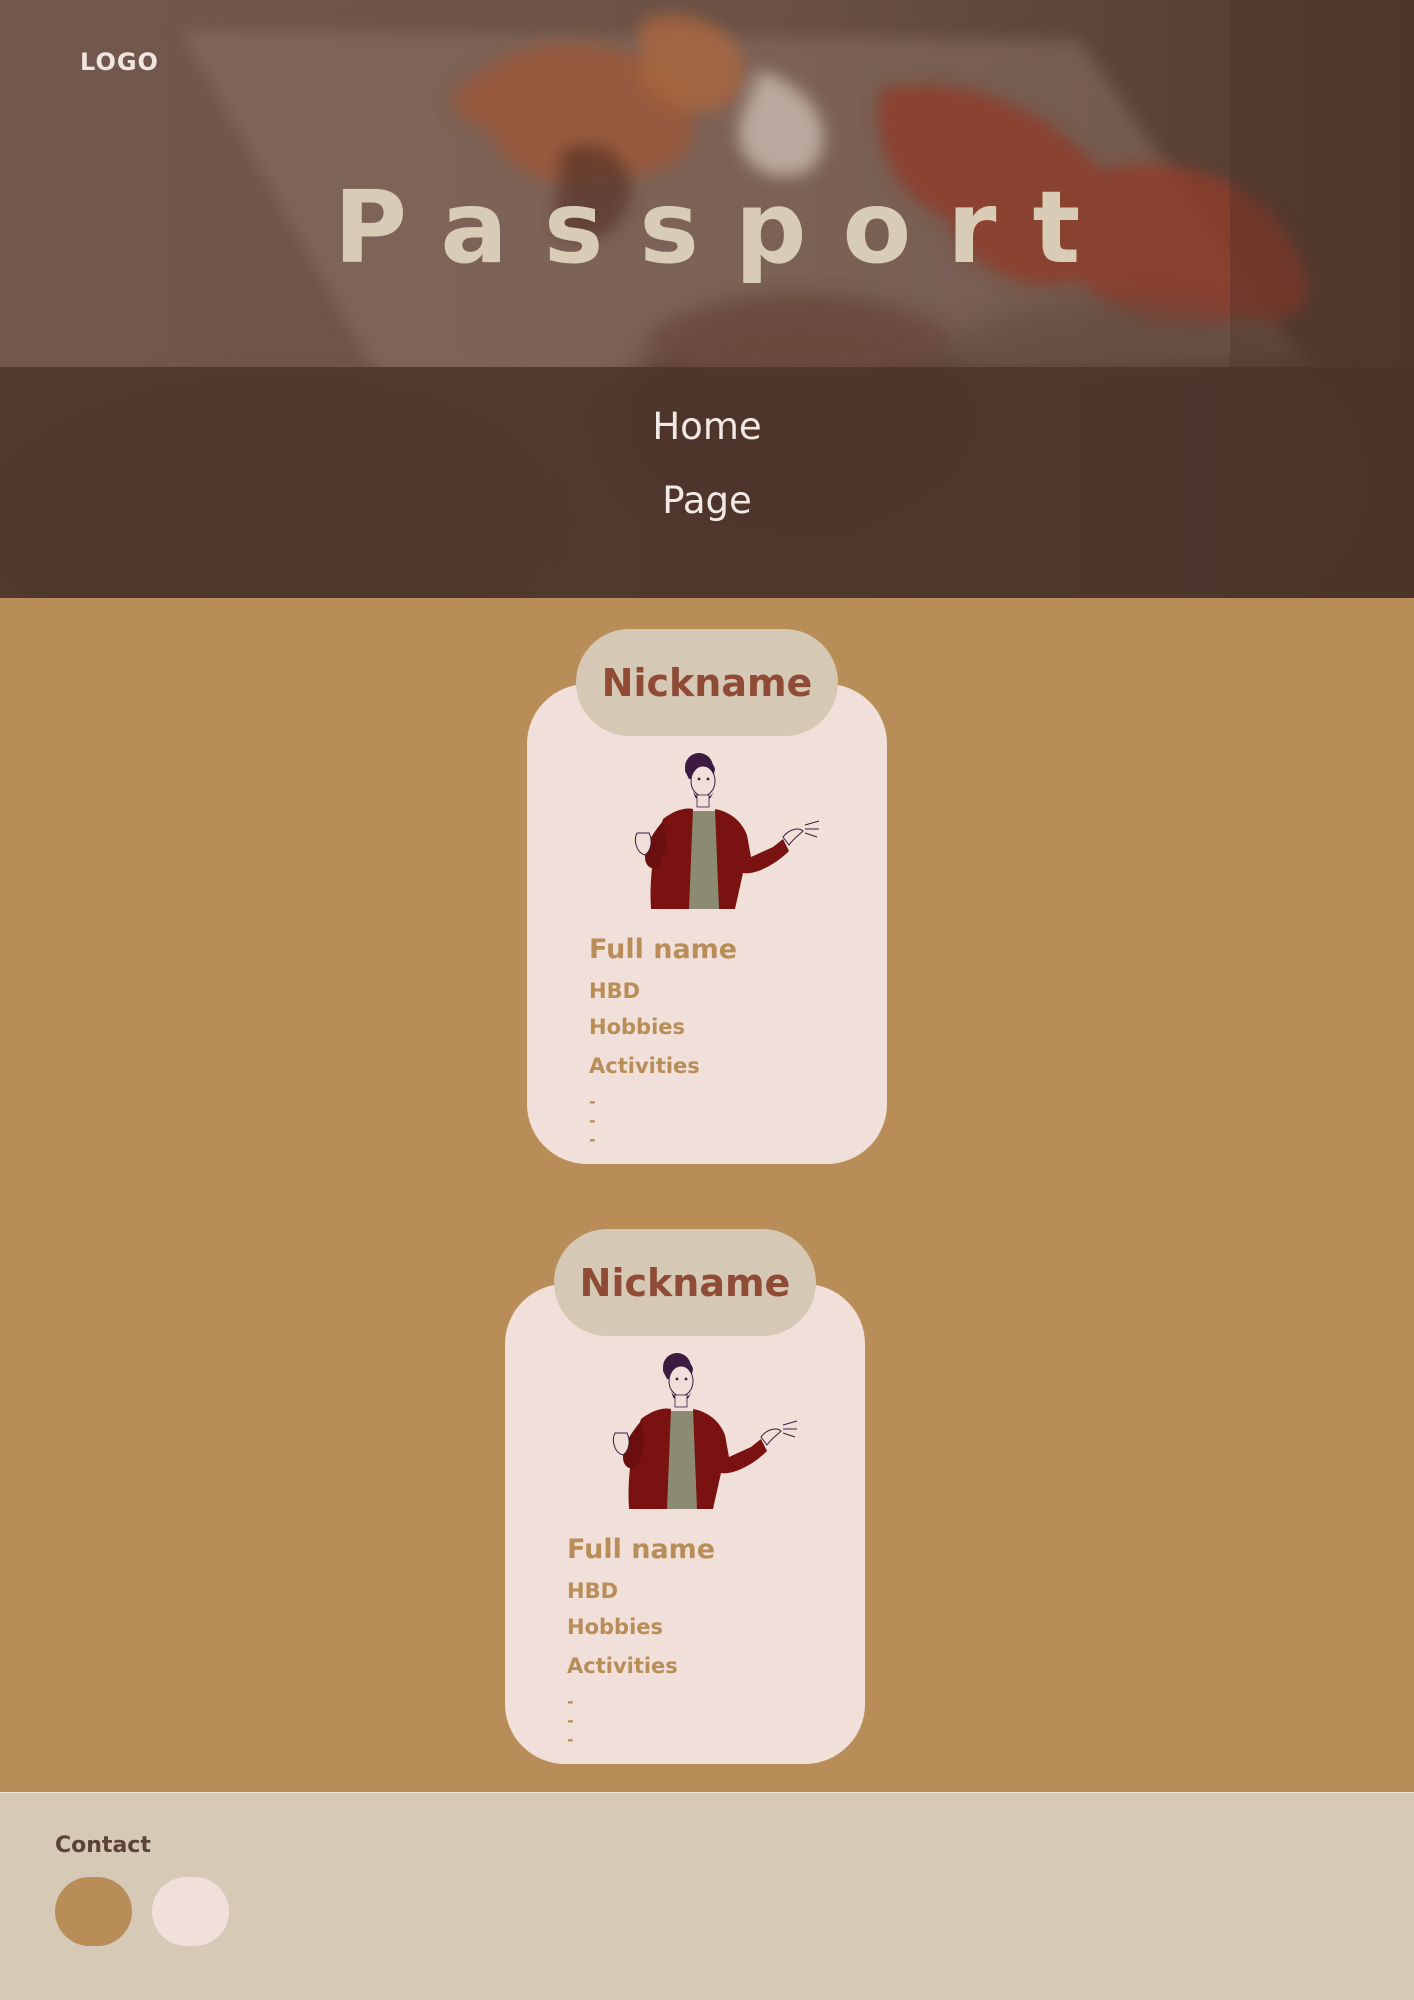 Image resolution: width=1414 pixels, height=2000 pixels. What do you see at coordinates (707, 1896) in the screenshot?
I see `footer: Contact` at bounding box center [707, 1896].